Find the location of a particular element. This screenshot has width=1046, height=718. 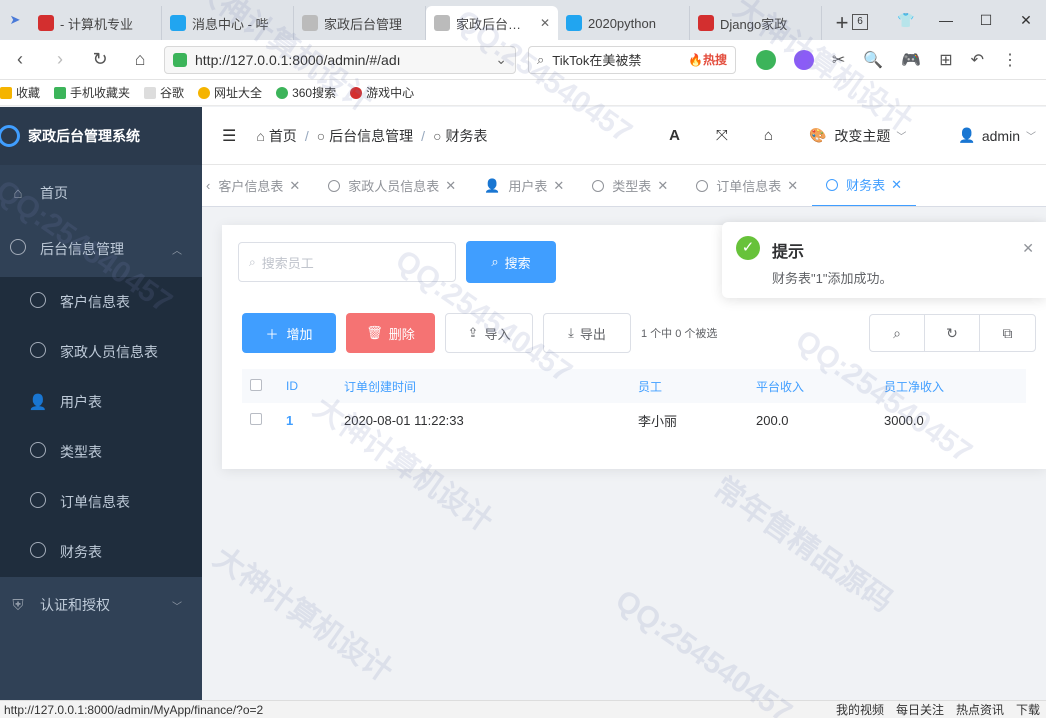

more-icon: ⋮ is located at coordinates (1010, 60).